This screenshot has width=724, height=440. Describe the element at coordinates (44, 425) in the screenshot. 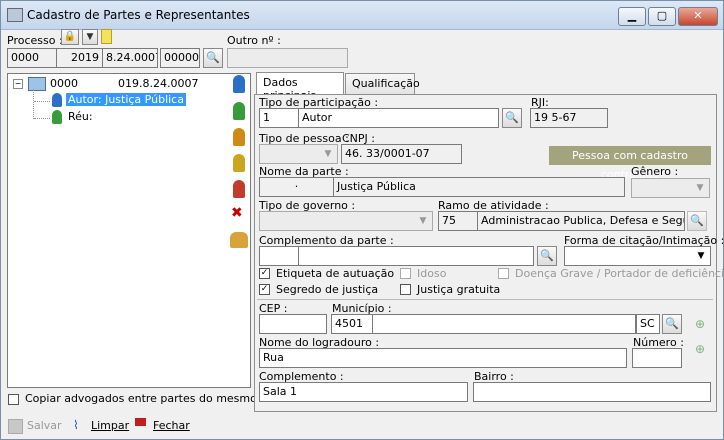

I see `salvar-button: Salvar` at that location.